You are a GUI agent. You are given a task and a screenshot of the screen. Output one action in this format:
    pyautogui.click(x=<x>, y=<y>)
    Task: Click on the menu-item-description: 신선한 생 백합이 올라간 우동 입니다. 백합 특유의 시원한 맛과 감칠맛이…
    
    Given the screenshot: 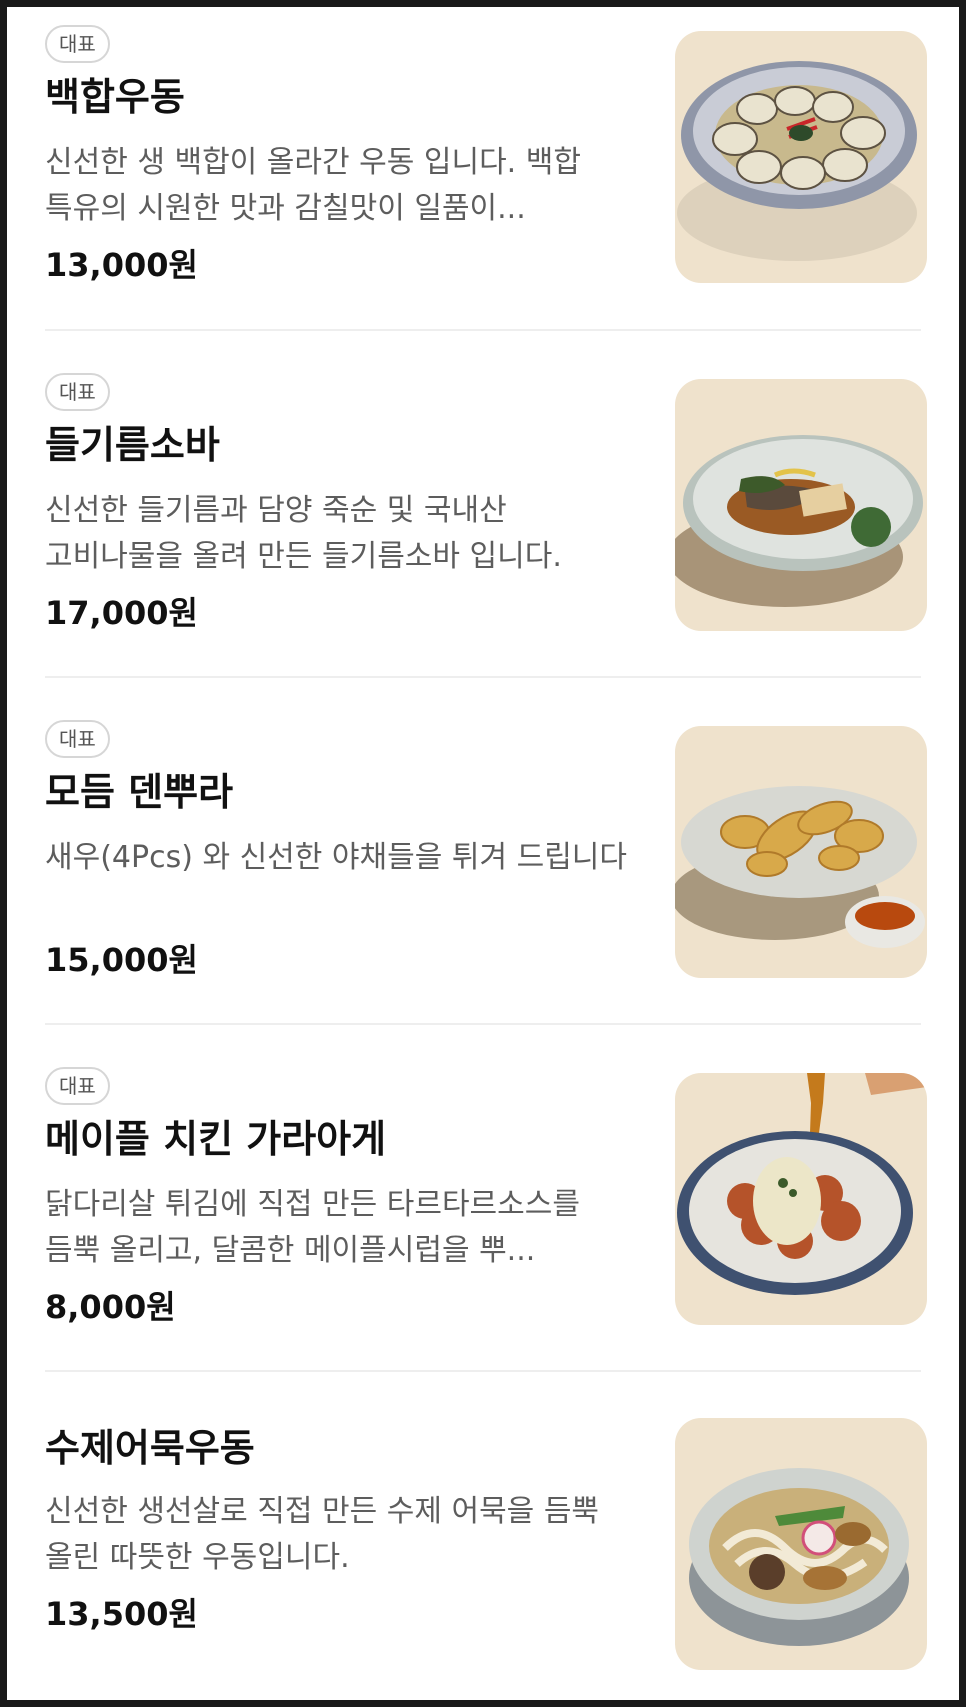 What is the action you would take?
    pyautogui.click(x=313, y=185)
    